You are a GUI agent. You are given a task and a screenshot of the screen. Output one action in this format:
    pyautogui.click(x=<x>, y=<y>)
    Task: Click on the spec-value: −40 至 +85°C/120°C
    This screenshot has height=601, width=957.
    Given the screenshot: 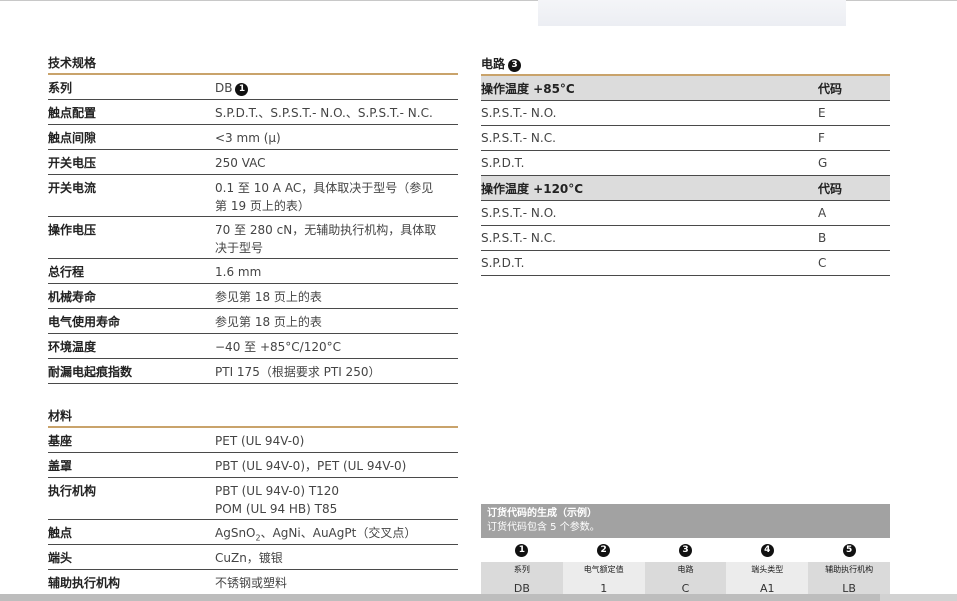 What is the action you would take?
    pyautogui.click(x=278, y=347)
    